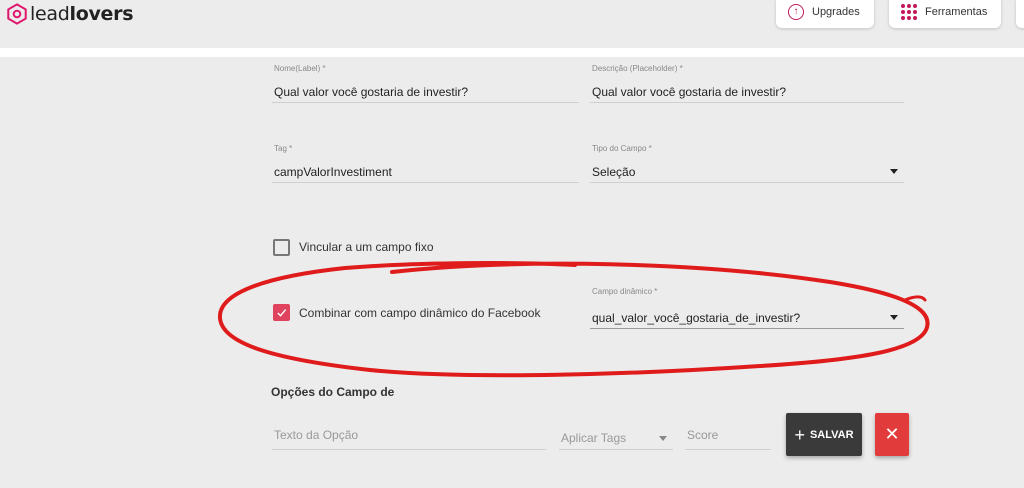  What do you see at coordinates (956, 12) in the screenshot?
I see `ferramentas-label: Ferramentas` at bounding box center [956, 12].